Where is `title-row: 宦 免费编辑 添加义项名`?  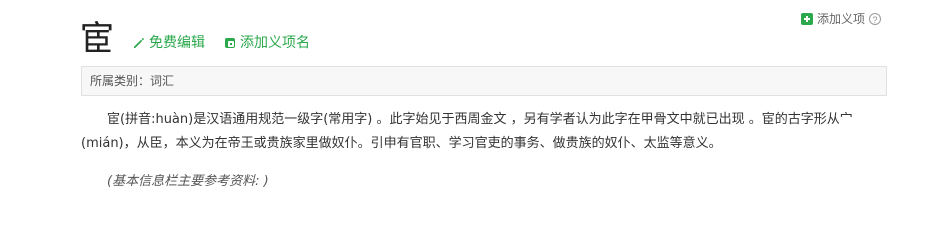 title-row: 宦 免费编辑 添加义项名 is located at coordinates (204, 39).